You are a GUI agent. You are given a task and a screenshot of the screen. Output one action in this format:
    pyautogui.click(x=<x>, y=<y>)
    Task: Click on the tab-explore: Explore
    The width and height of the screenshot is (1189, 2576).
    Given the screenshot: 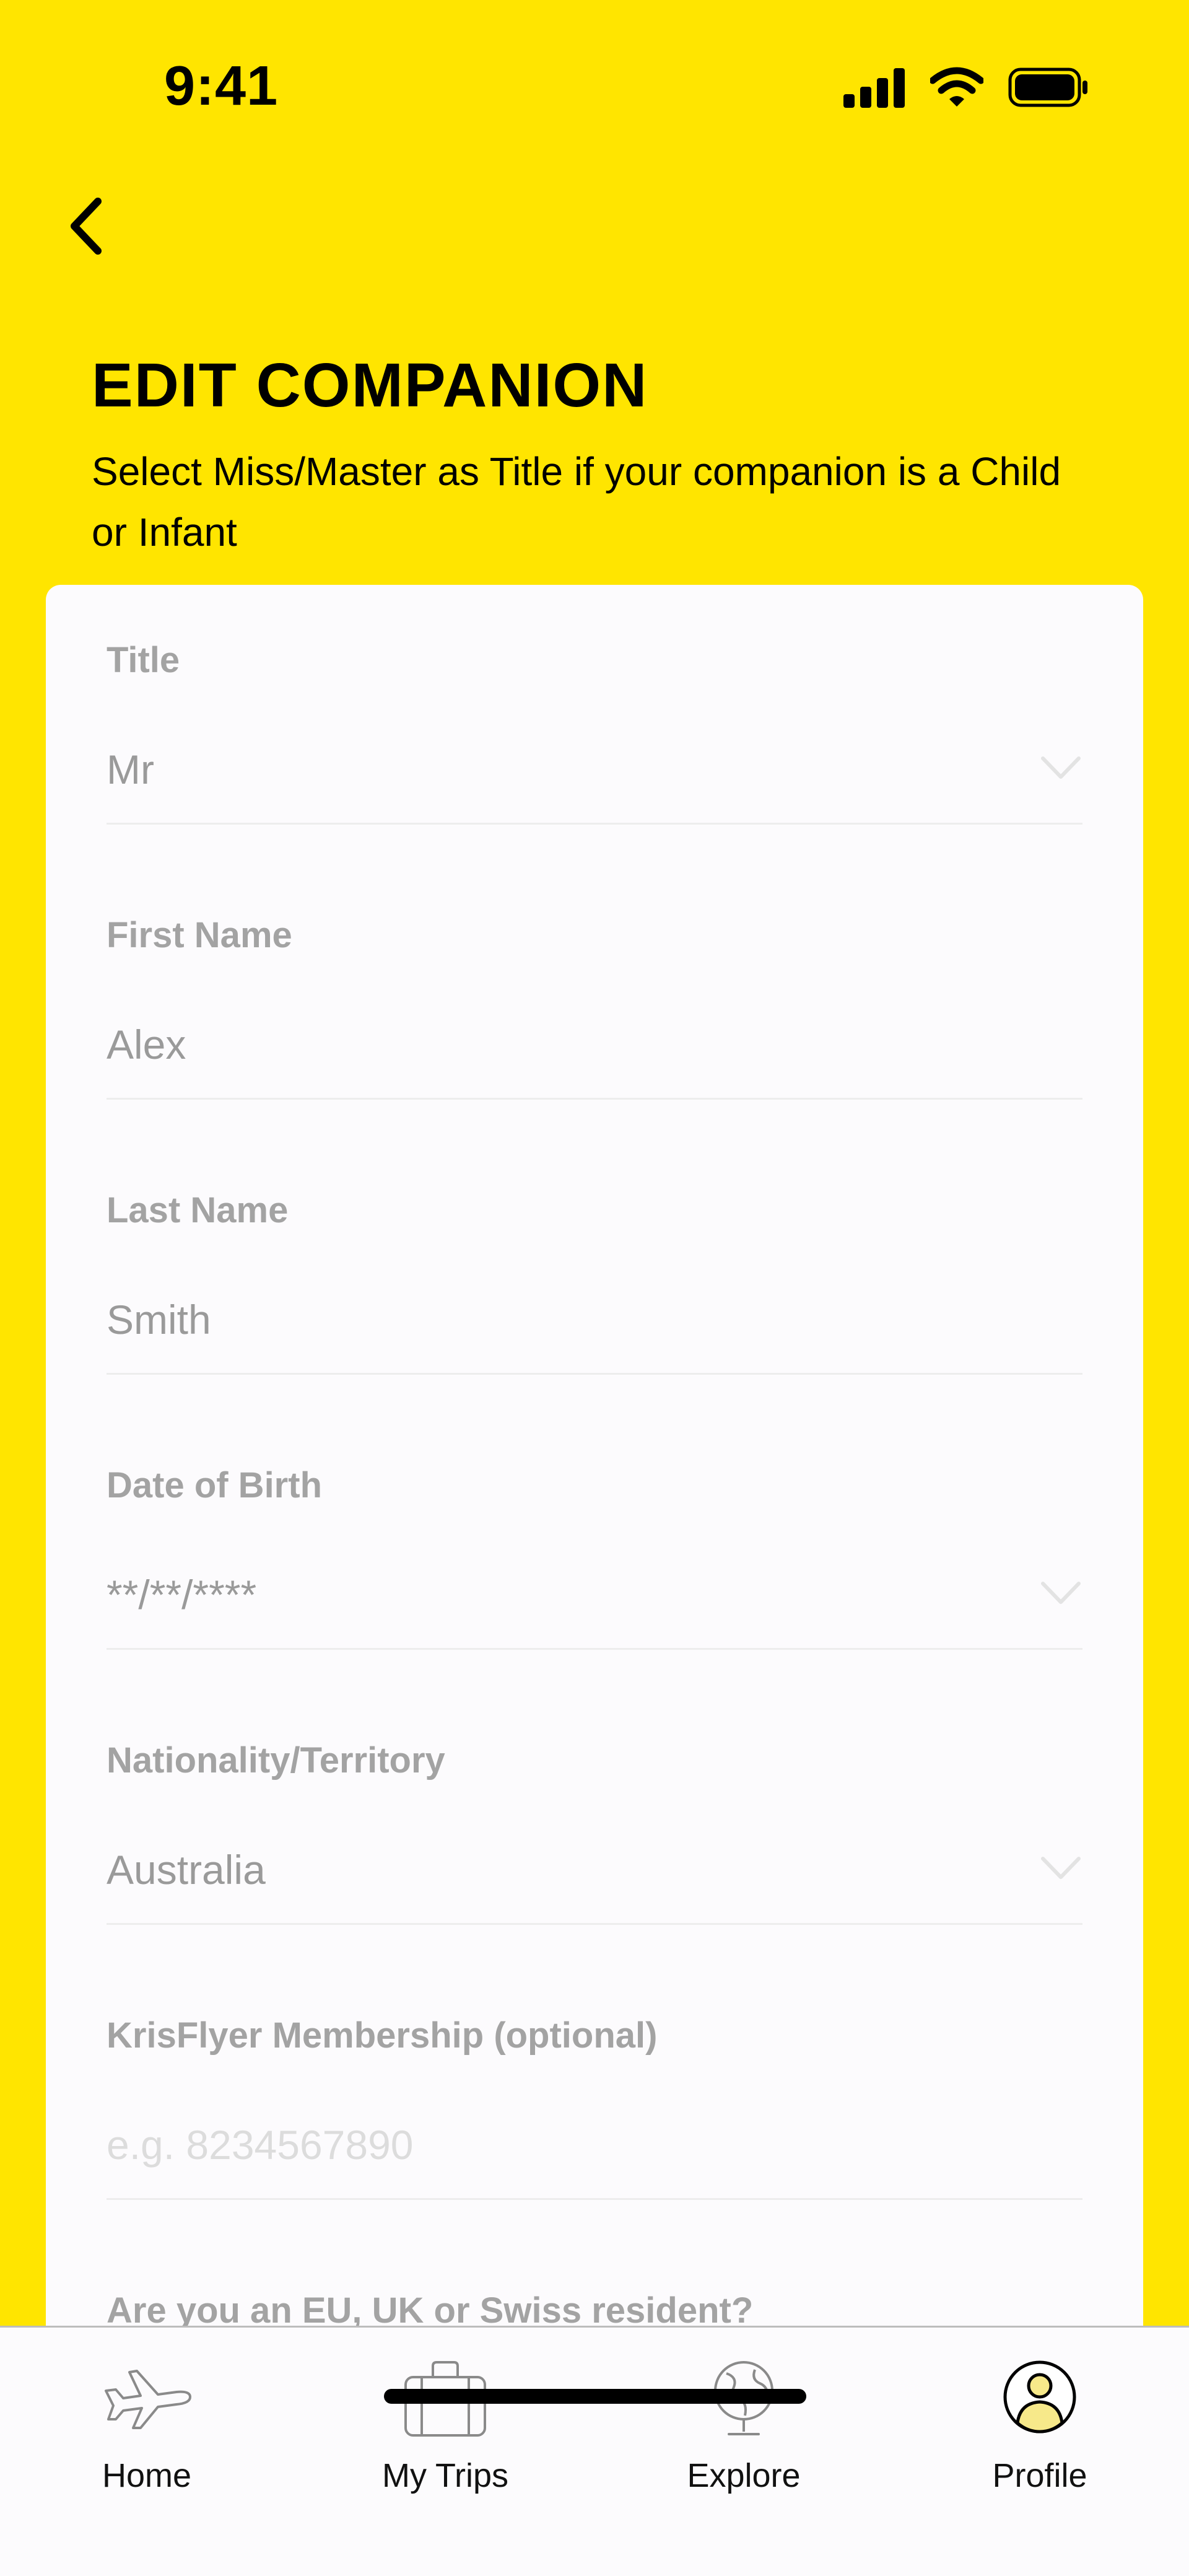 What is the action you would take?
    pyautogui.click(x=743, y=2426)
    